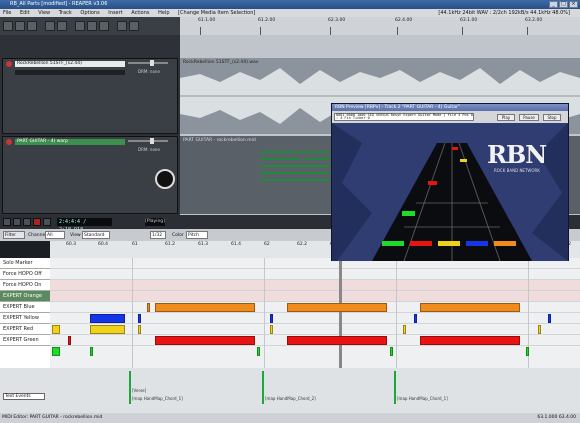 The image size is (580, 423). Describe the element at coordinates (92, 26) in the screenshot. I see `snap-icon` at that location.